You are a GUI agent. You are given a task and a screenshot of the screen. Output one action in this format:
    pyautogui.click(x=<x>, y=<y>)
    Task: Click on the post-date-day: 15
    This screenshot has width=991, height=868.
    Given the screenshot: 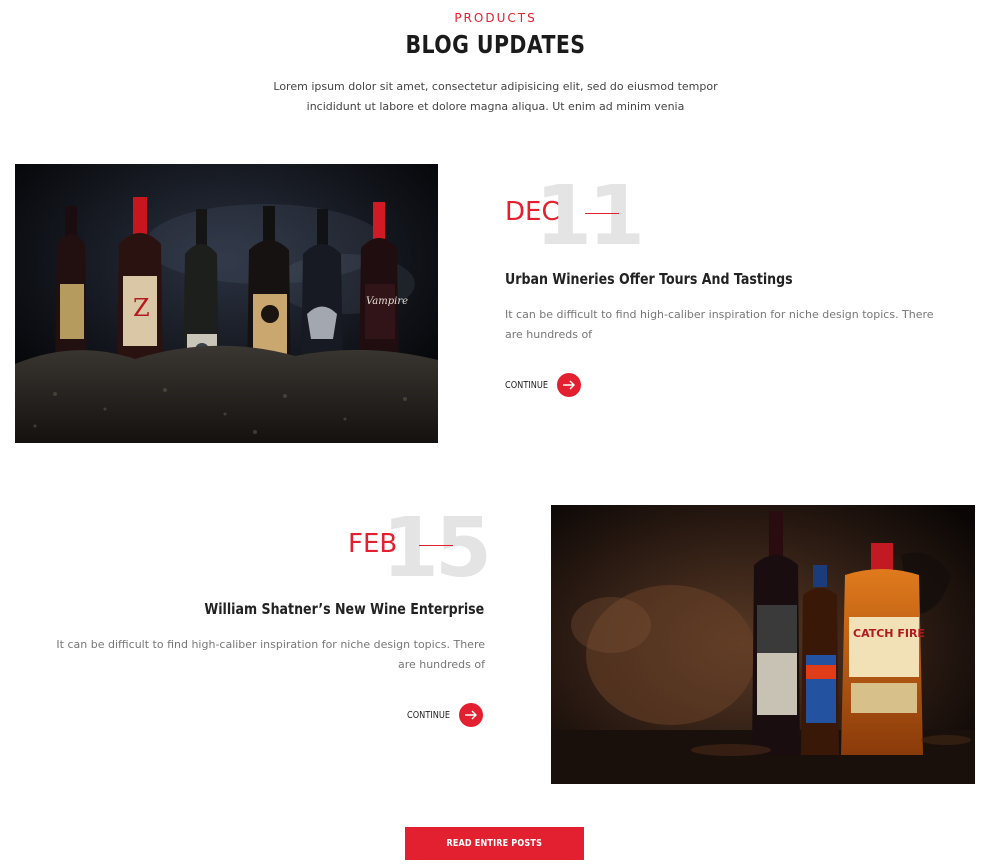 What is the action you would take?
    pyautogui.click(x=437, y=548)
    